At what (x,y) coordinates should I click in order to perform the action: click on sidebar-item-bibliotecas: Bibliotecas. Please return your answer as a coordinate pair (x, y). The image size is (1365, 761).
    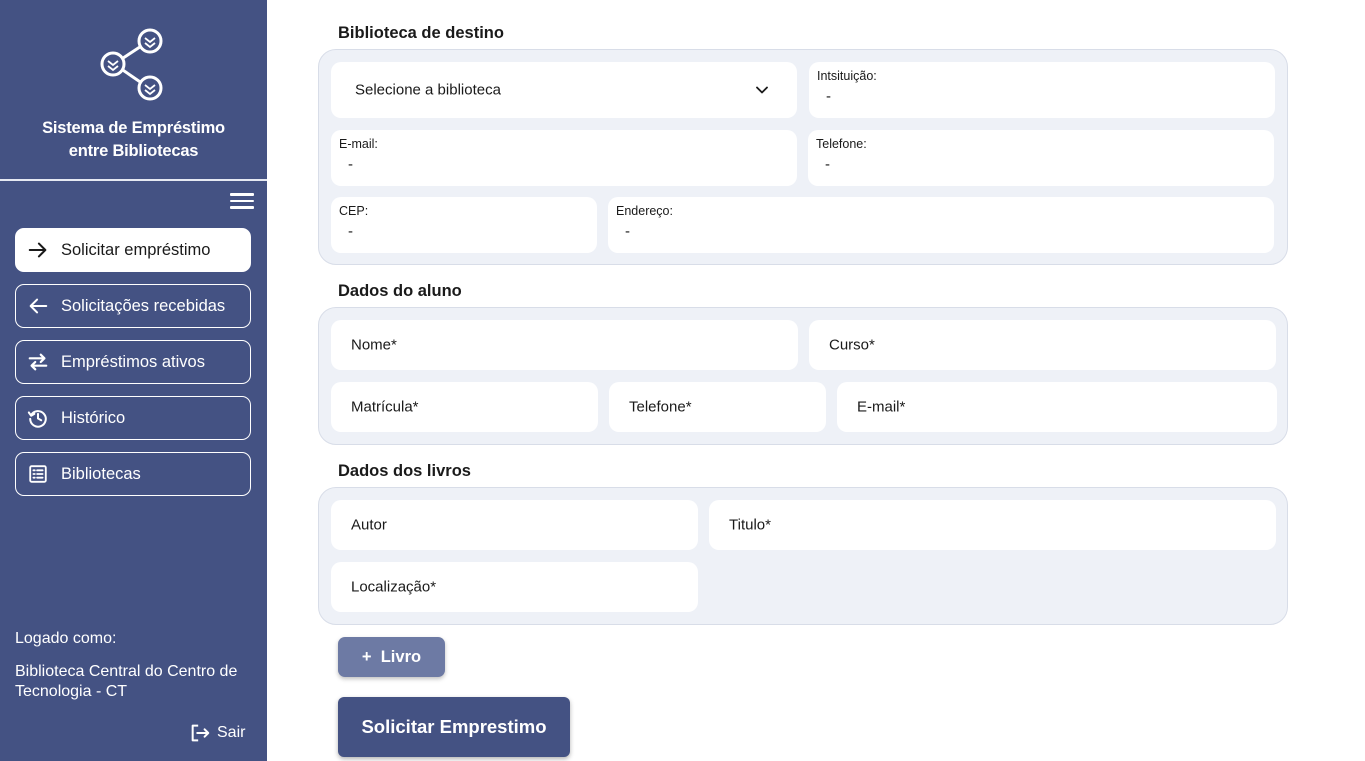
    Looking at the image, I should click on (133, 474).